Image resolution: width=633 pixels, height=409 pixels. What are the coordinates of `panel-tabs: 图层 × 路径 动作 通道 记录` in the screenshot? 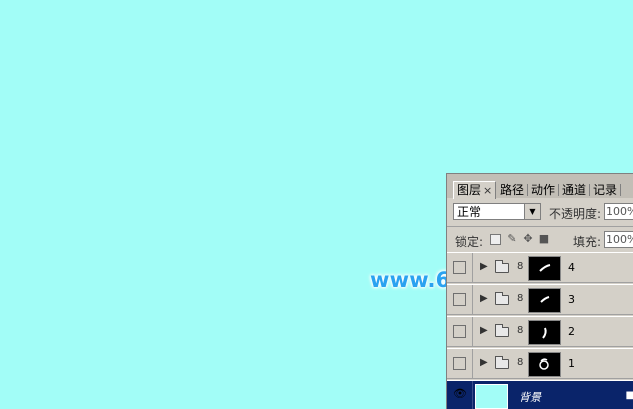 It's located at (540, 186).